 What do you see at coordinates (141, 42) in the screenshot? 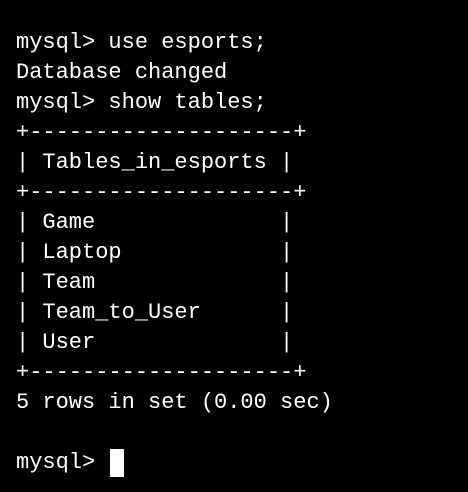
I see `terminal-line-1: mysql> use esports;` at bounding box center [141, 42].